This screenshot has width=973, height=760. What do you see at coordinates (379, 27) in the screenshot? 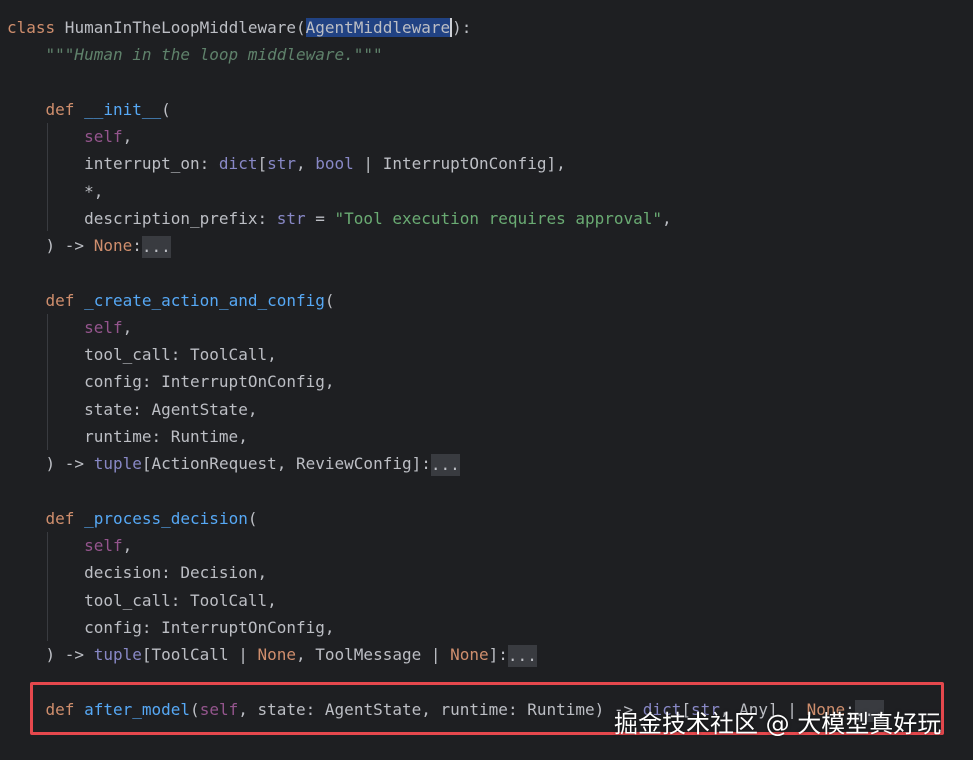
I see `selected-base-class: AgentMiddleware` at bounding box center [379, 27].